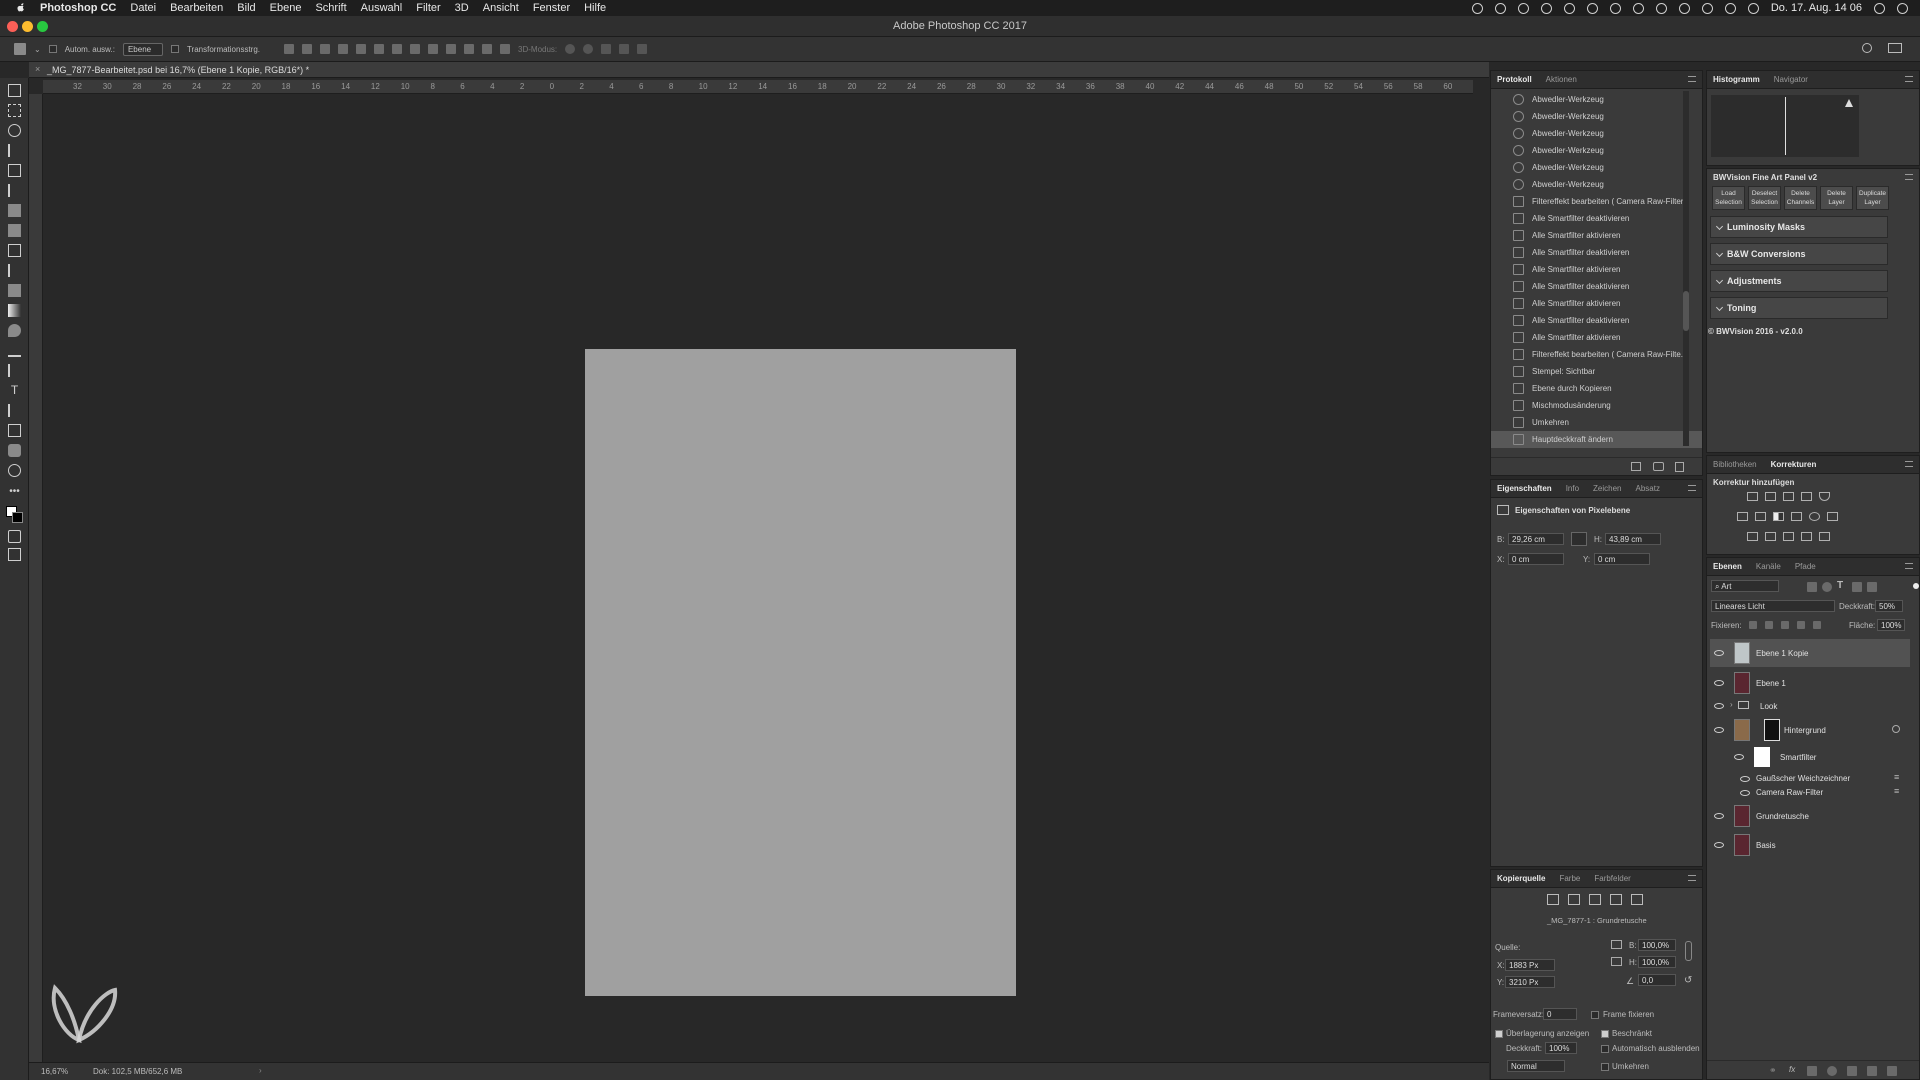  Describe the element at coordinates (143, 8) in the screenshot. I see `menu-datei: Datei` at that location.